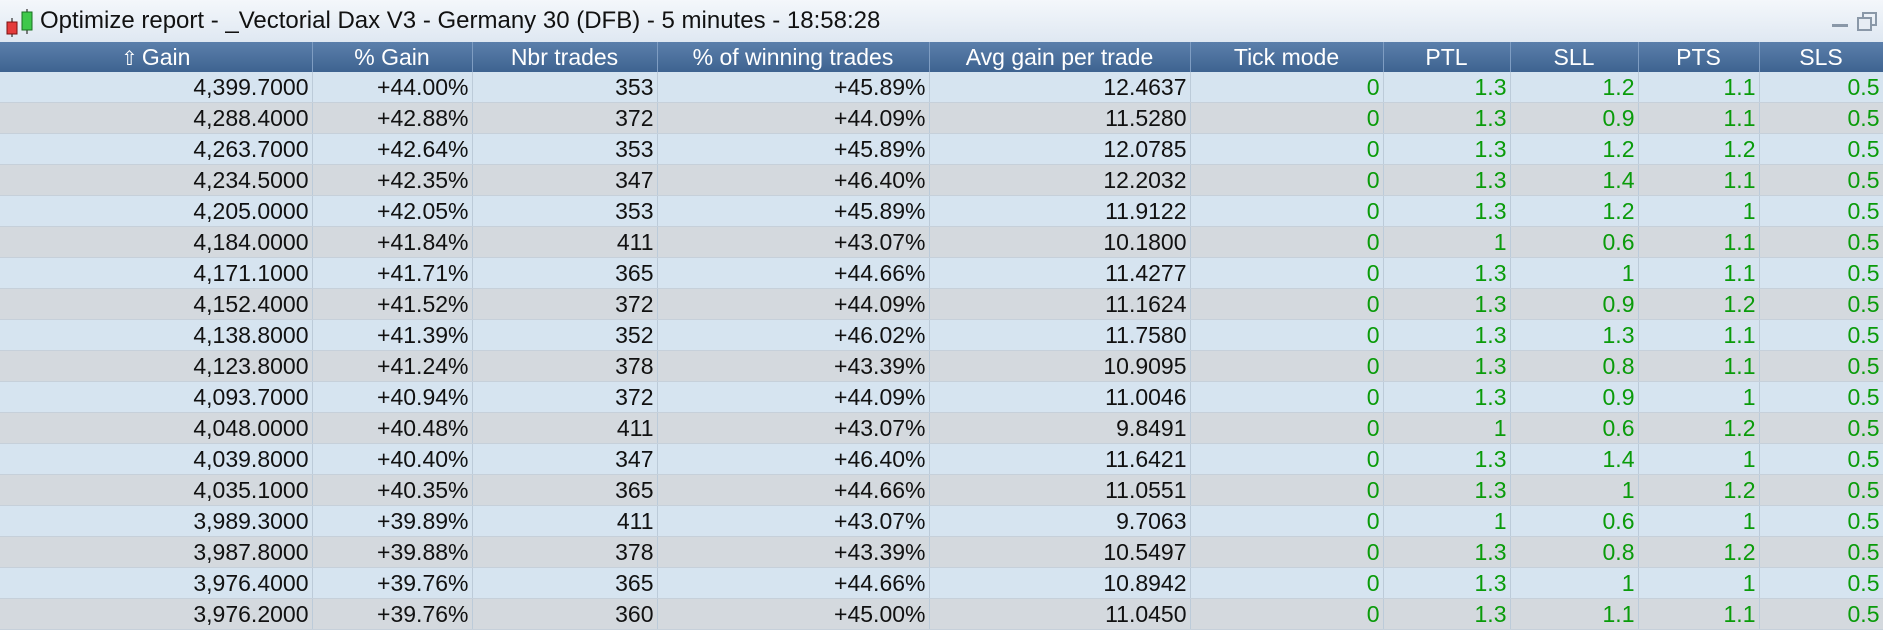 This screenshot has width=1883, height=640. I want to click on pct-gain-cell: +40.94%, so click(392, 397).